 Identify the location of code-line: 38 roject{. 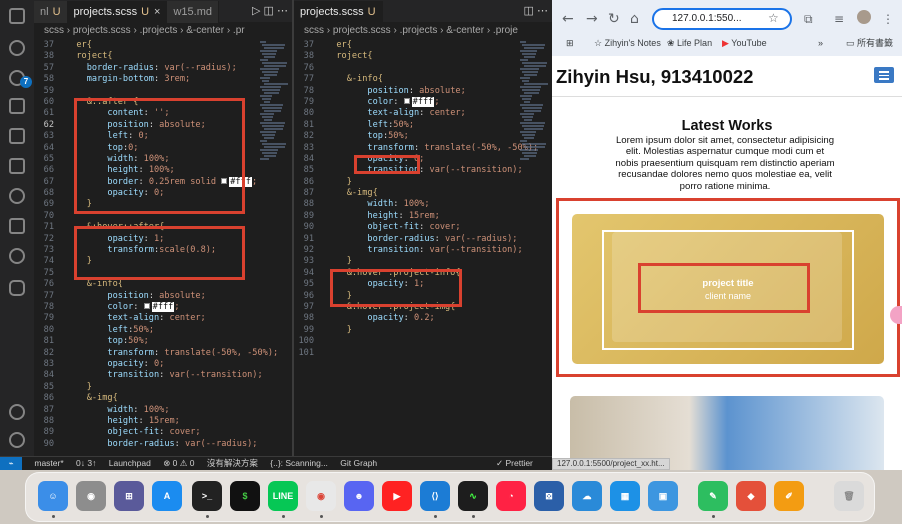
(144, 56).